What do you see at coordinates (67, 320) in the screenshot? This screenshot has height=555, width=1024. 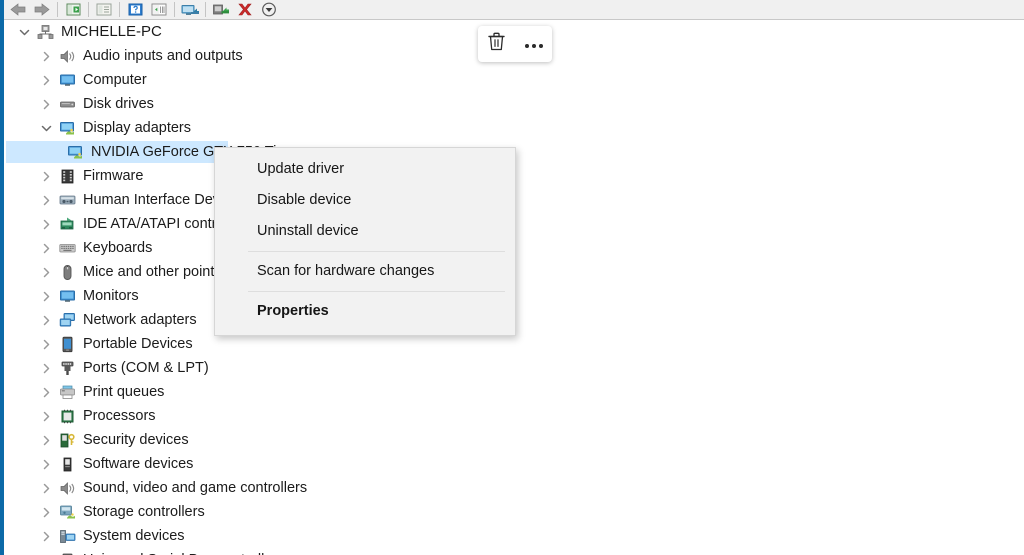 I see `network-adapter-icon` at bounding box center [67, 320].